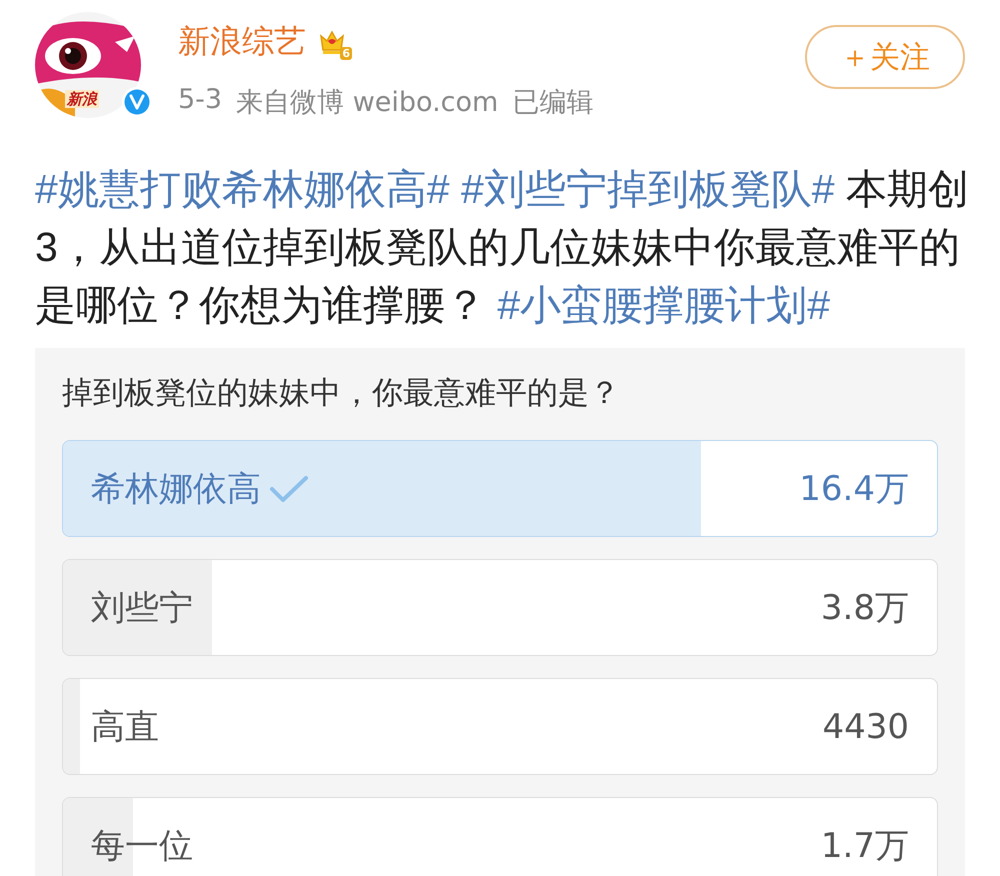  Describe the element at coordinates (864, 846) in the screenshot. I see `vote-count: 1.7万` at that location.